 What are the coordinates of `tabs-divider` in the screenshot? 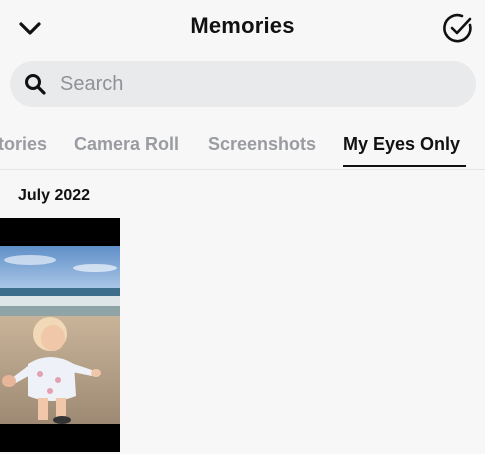 It's located at (242, 169).